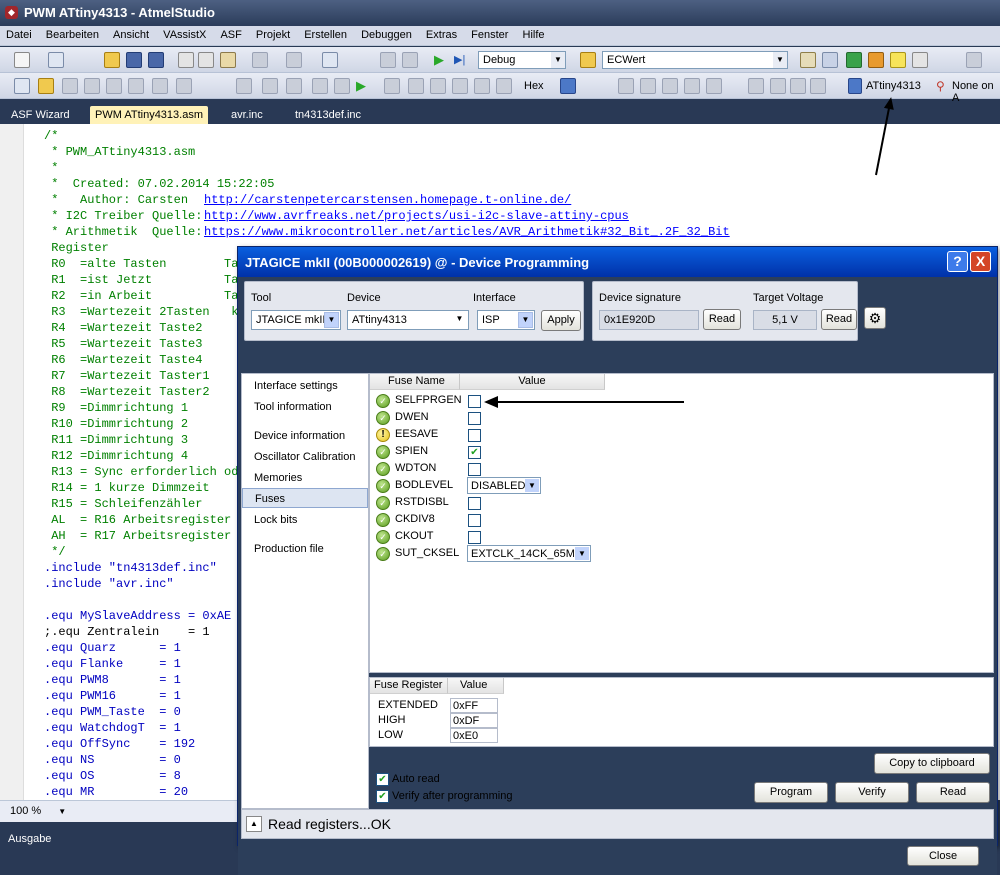  I want to click on settings-gear-icon: ⚙, so click(875, 318).